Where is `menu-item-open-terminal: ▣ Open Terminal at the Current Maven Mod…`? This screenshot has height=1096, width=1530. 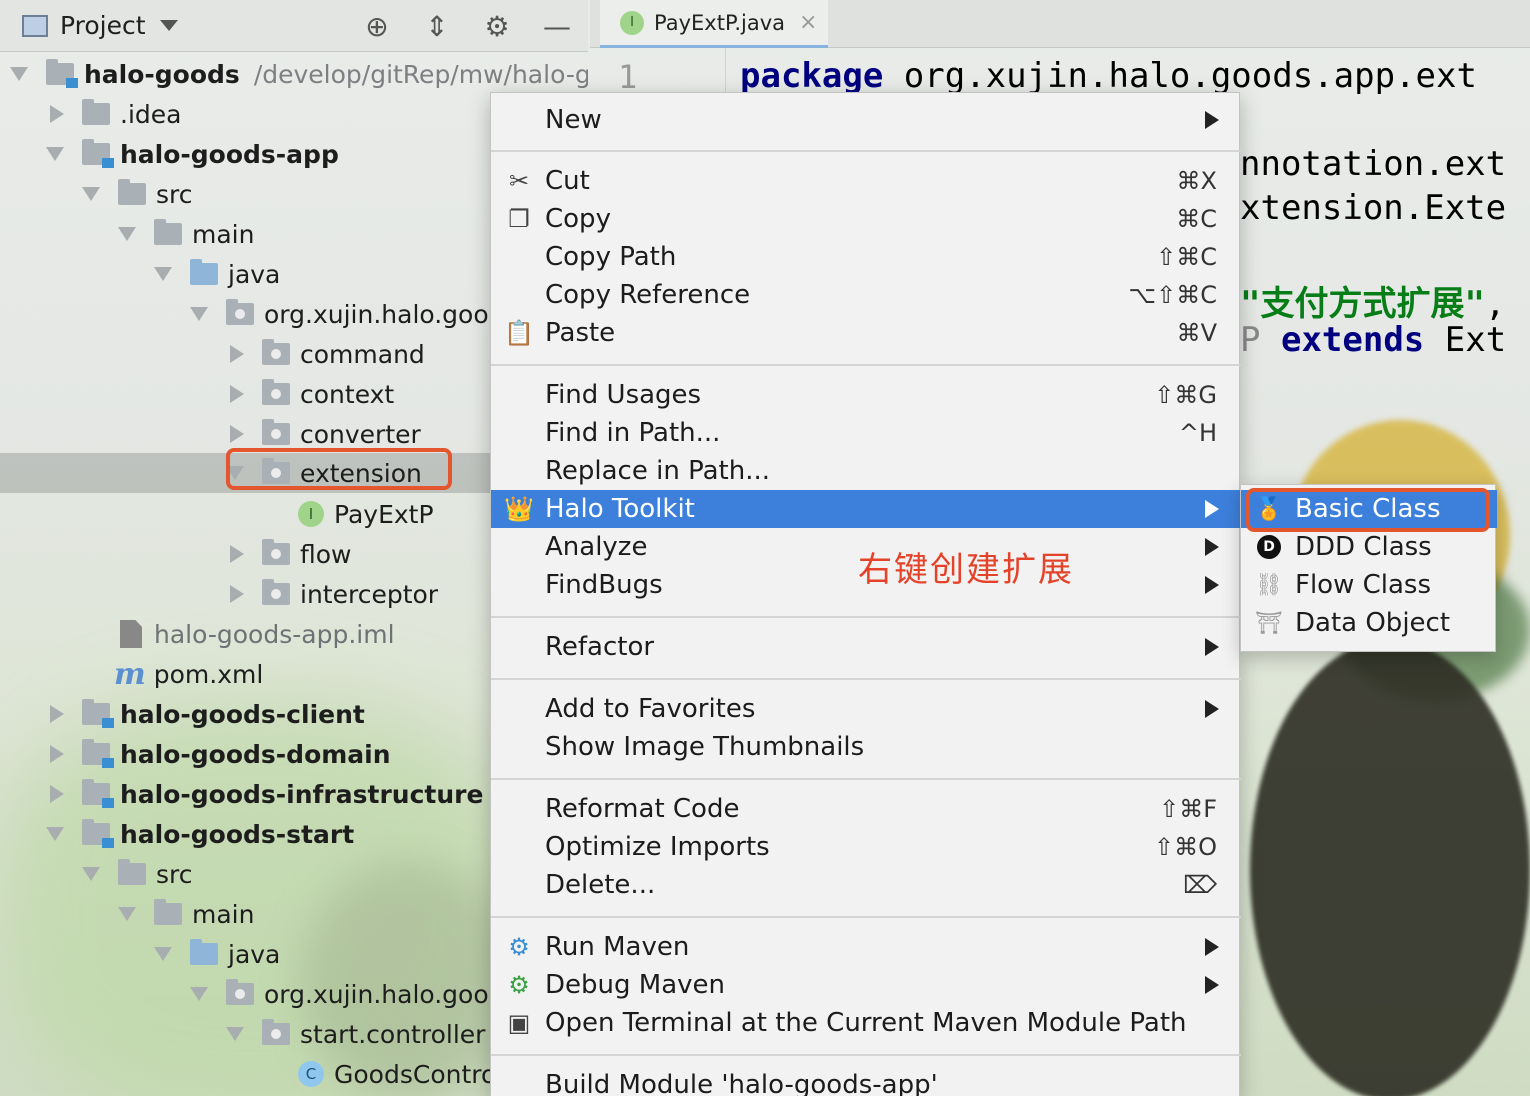
menu-item-open-terminal: ▣ Open Terminal at the Current Maven Mod… is located at coordinates (866, 1023).